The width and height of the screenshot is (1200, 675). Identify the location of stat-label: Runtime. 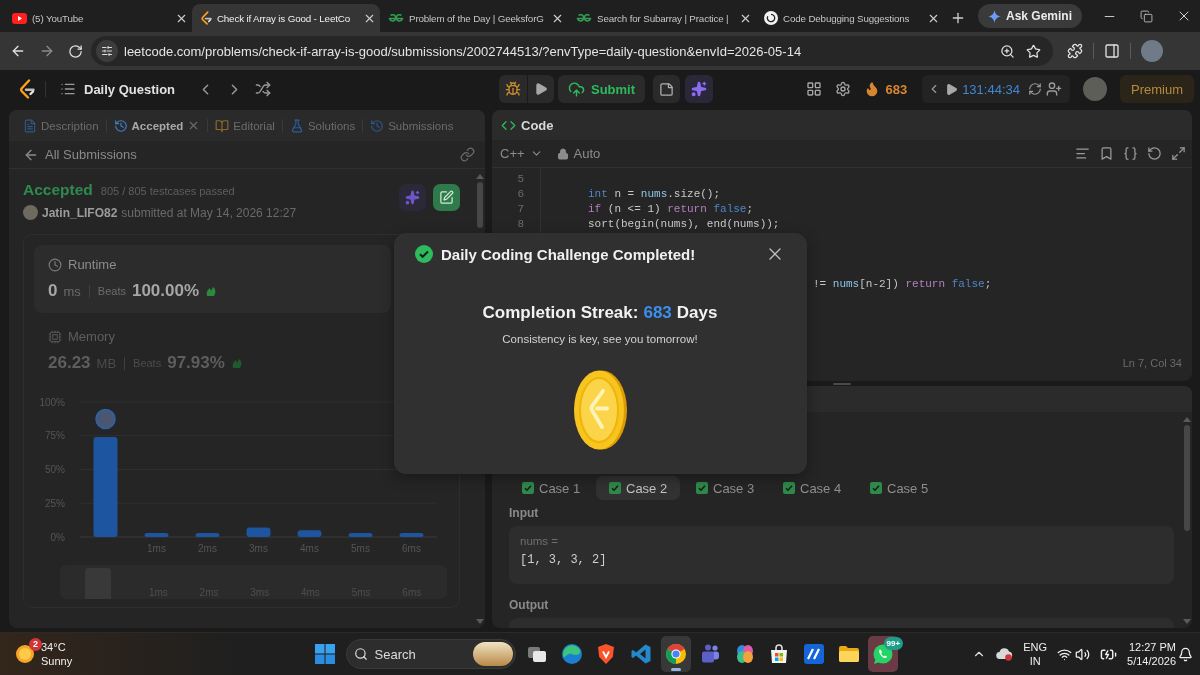
(82, 264).